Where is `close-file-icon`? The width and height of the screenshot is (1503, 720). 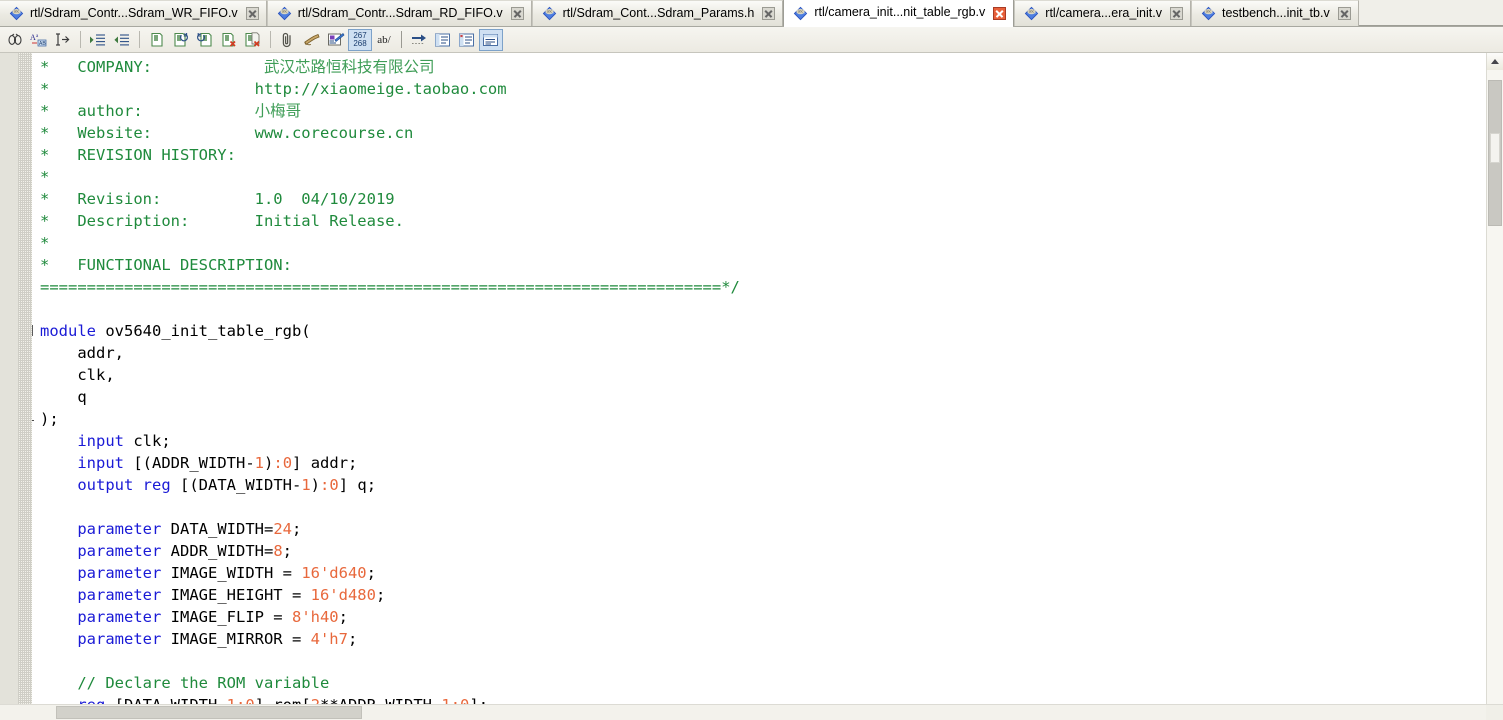 close-file-icon is located at coordinates (229, 40).